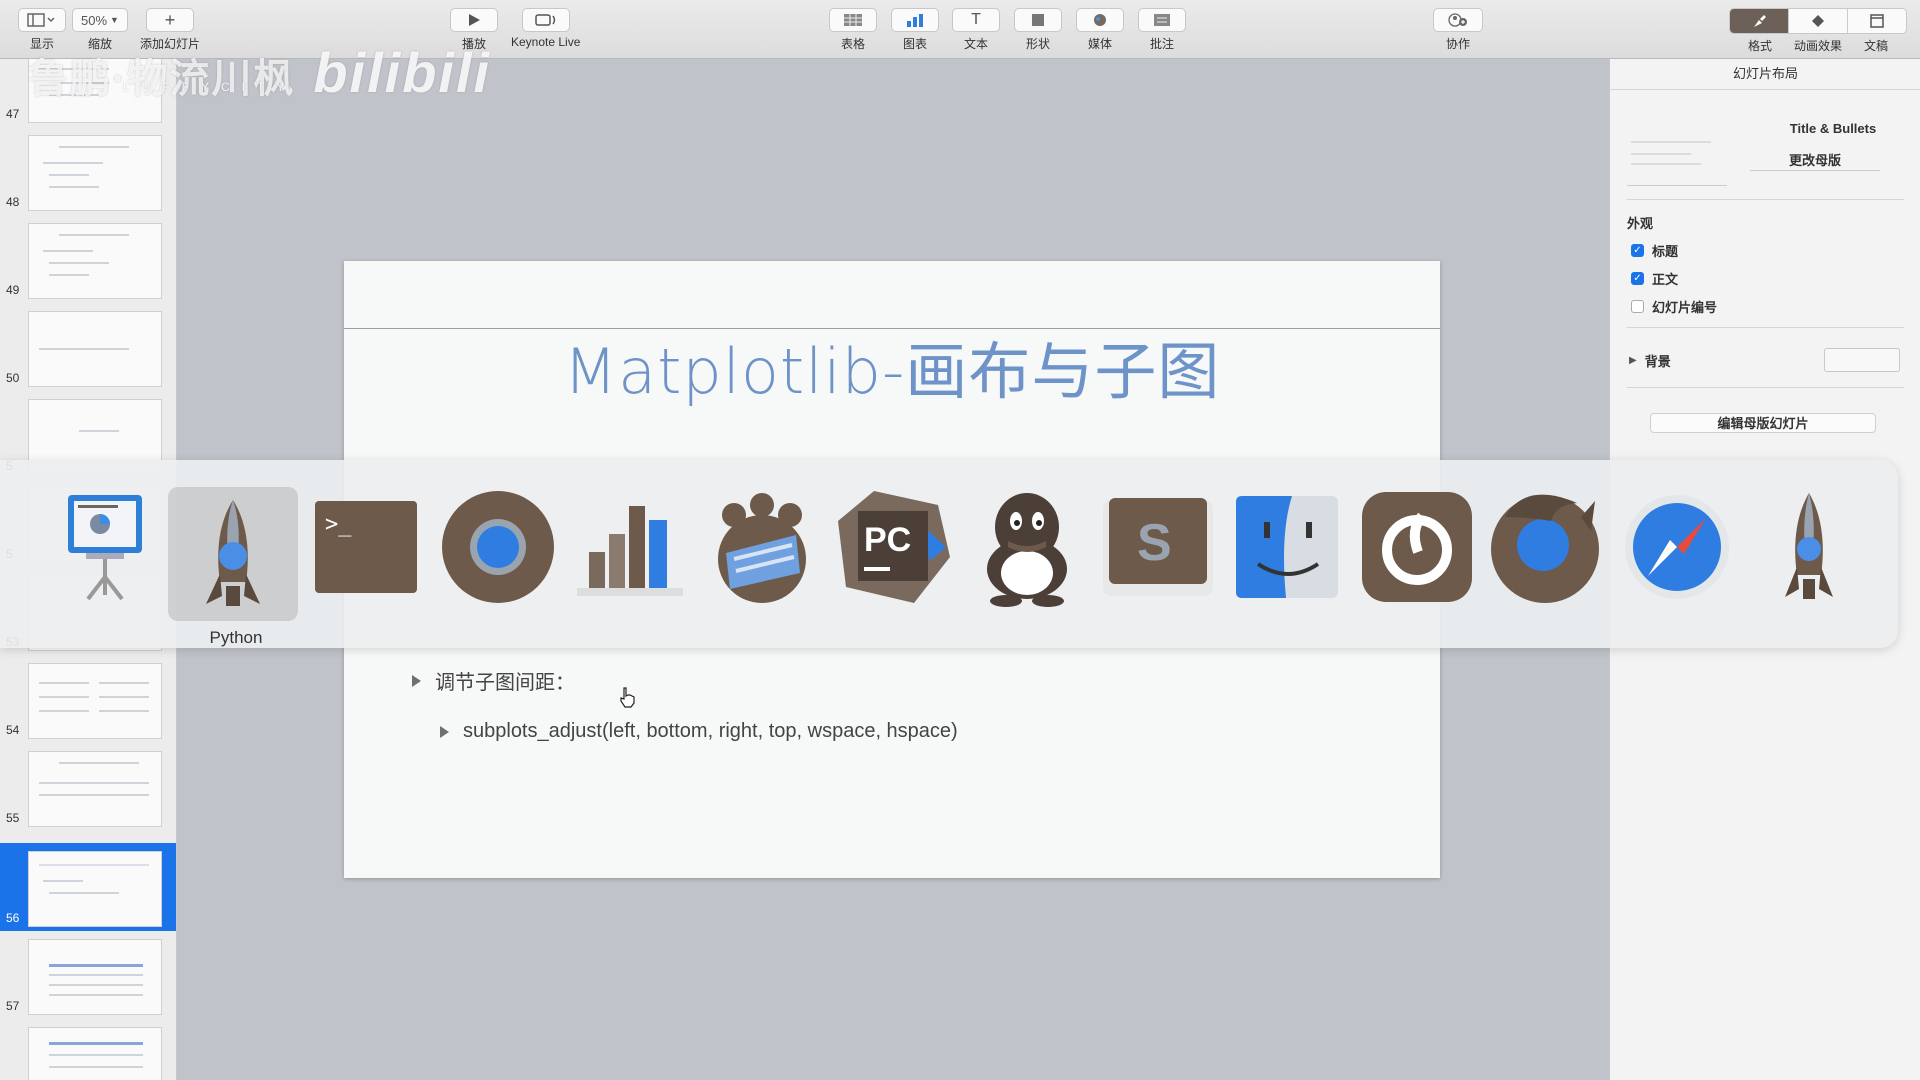 This screenshot has height=1080, width=1920. I want to click on firefox-app, so click(1545, 547).